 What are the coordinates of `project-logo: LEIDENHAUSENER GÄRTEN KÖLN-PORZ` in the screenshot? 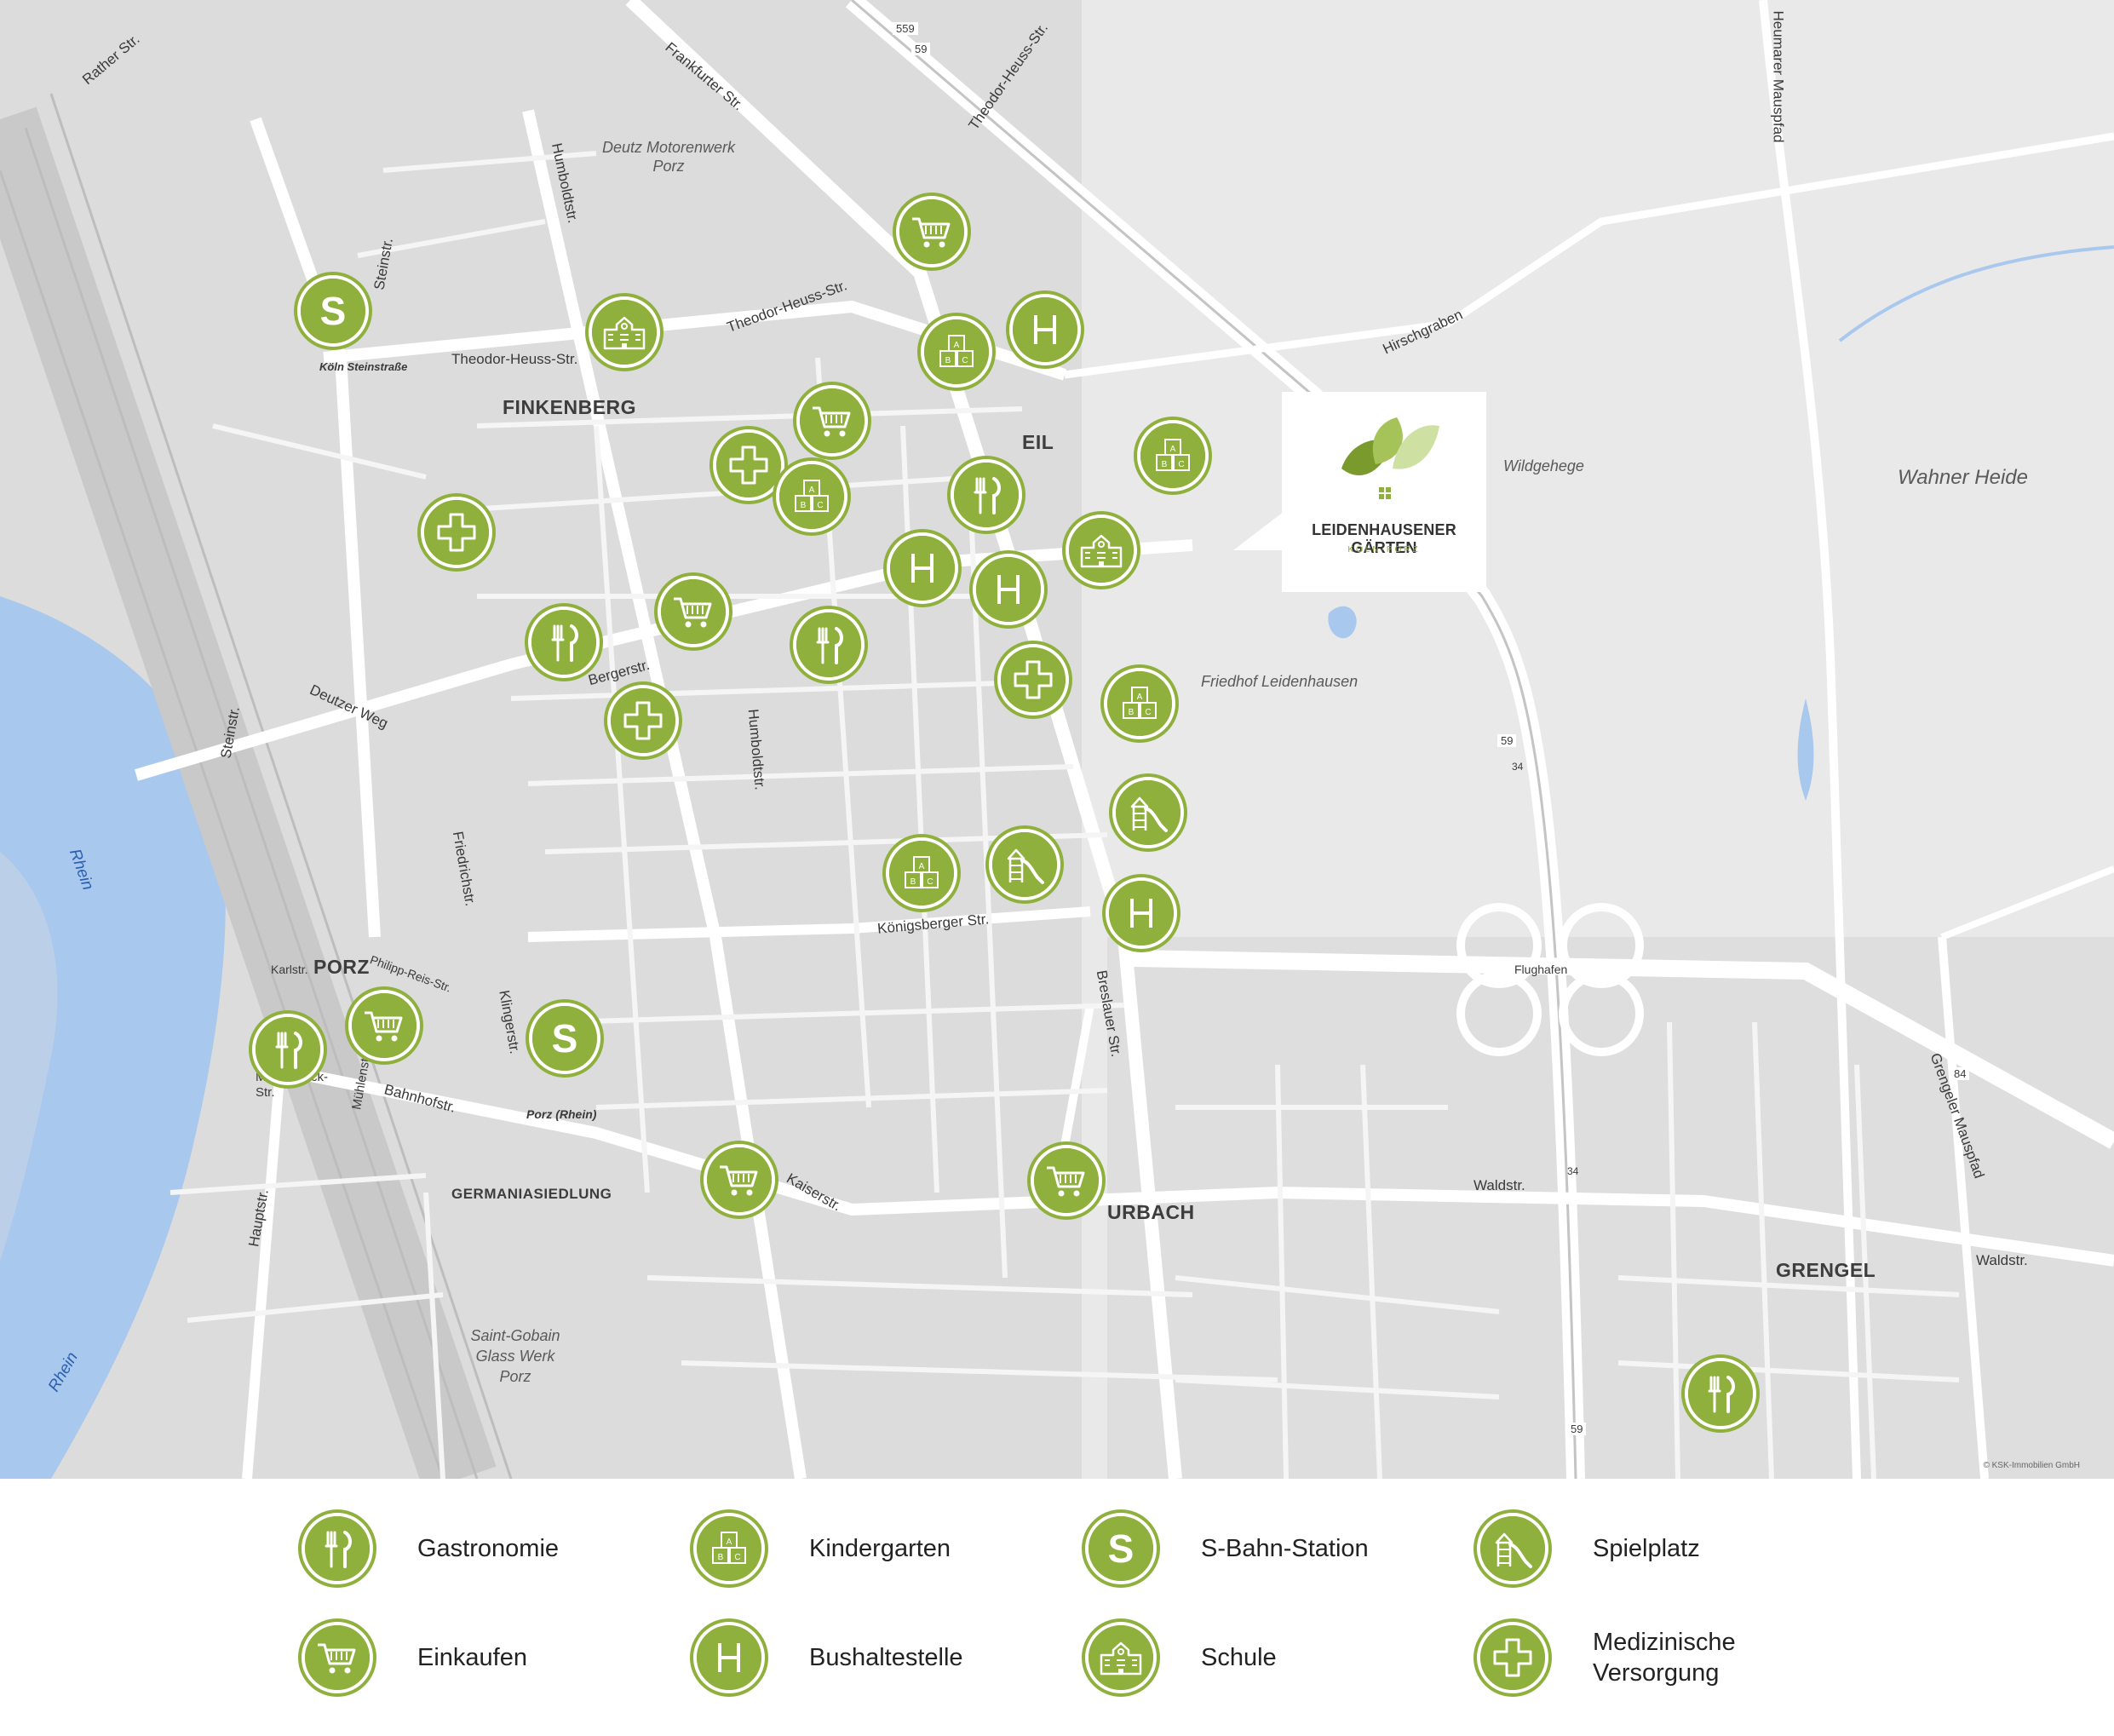 It's located at (1384, 492).